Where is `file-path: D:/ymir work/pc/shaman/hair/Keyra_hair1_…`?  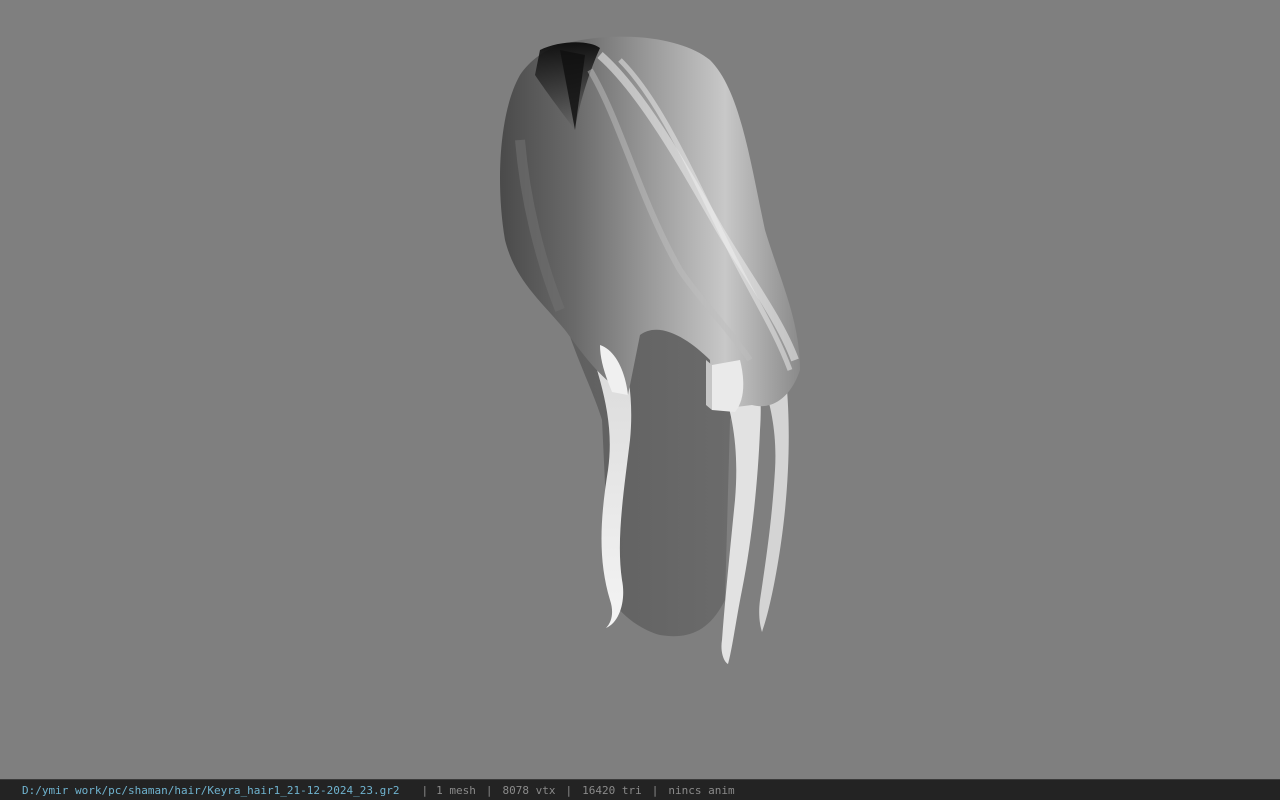 file-path: D:/ymir work/pc/shaman/hair/Keyra_hair1_… is located at coordinates (211, 790).